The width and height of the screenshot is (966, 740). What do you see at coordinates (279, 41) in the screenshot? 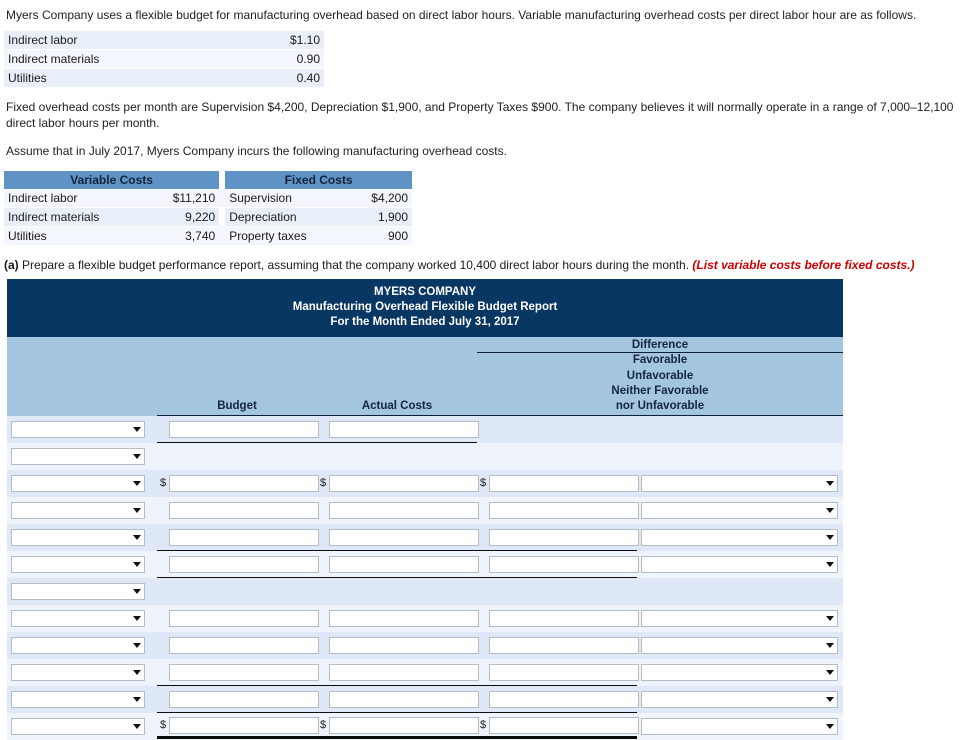
I see `rate-value: $1.10` at bounding box center [279, 41].